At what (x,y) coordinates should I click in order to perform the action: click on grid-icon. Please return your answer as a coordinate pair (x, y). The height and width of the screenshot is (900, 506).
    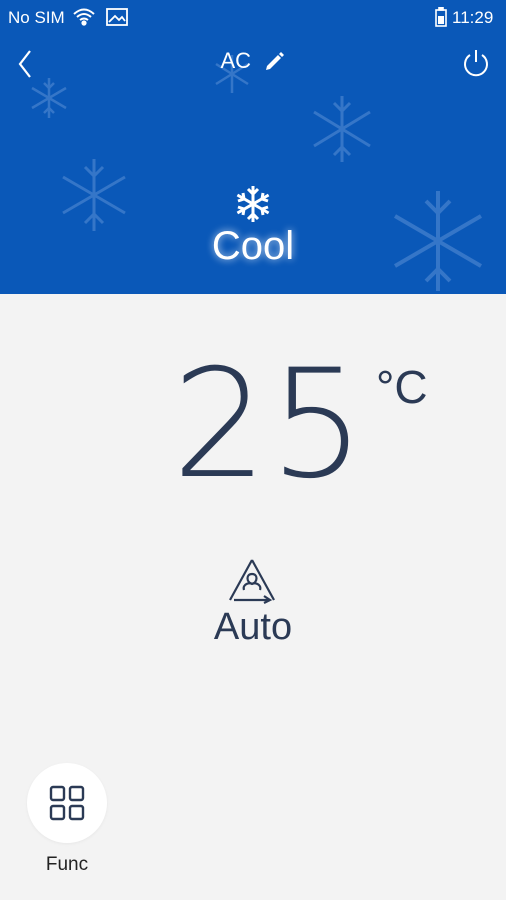
    Looking at the image, I should click on (67, 803).